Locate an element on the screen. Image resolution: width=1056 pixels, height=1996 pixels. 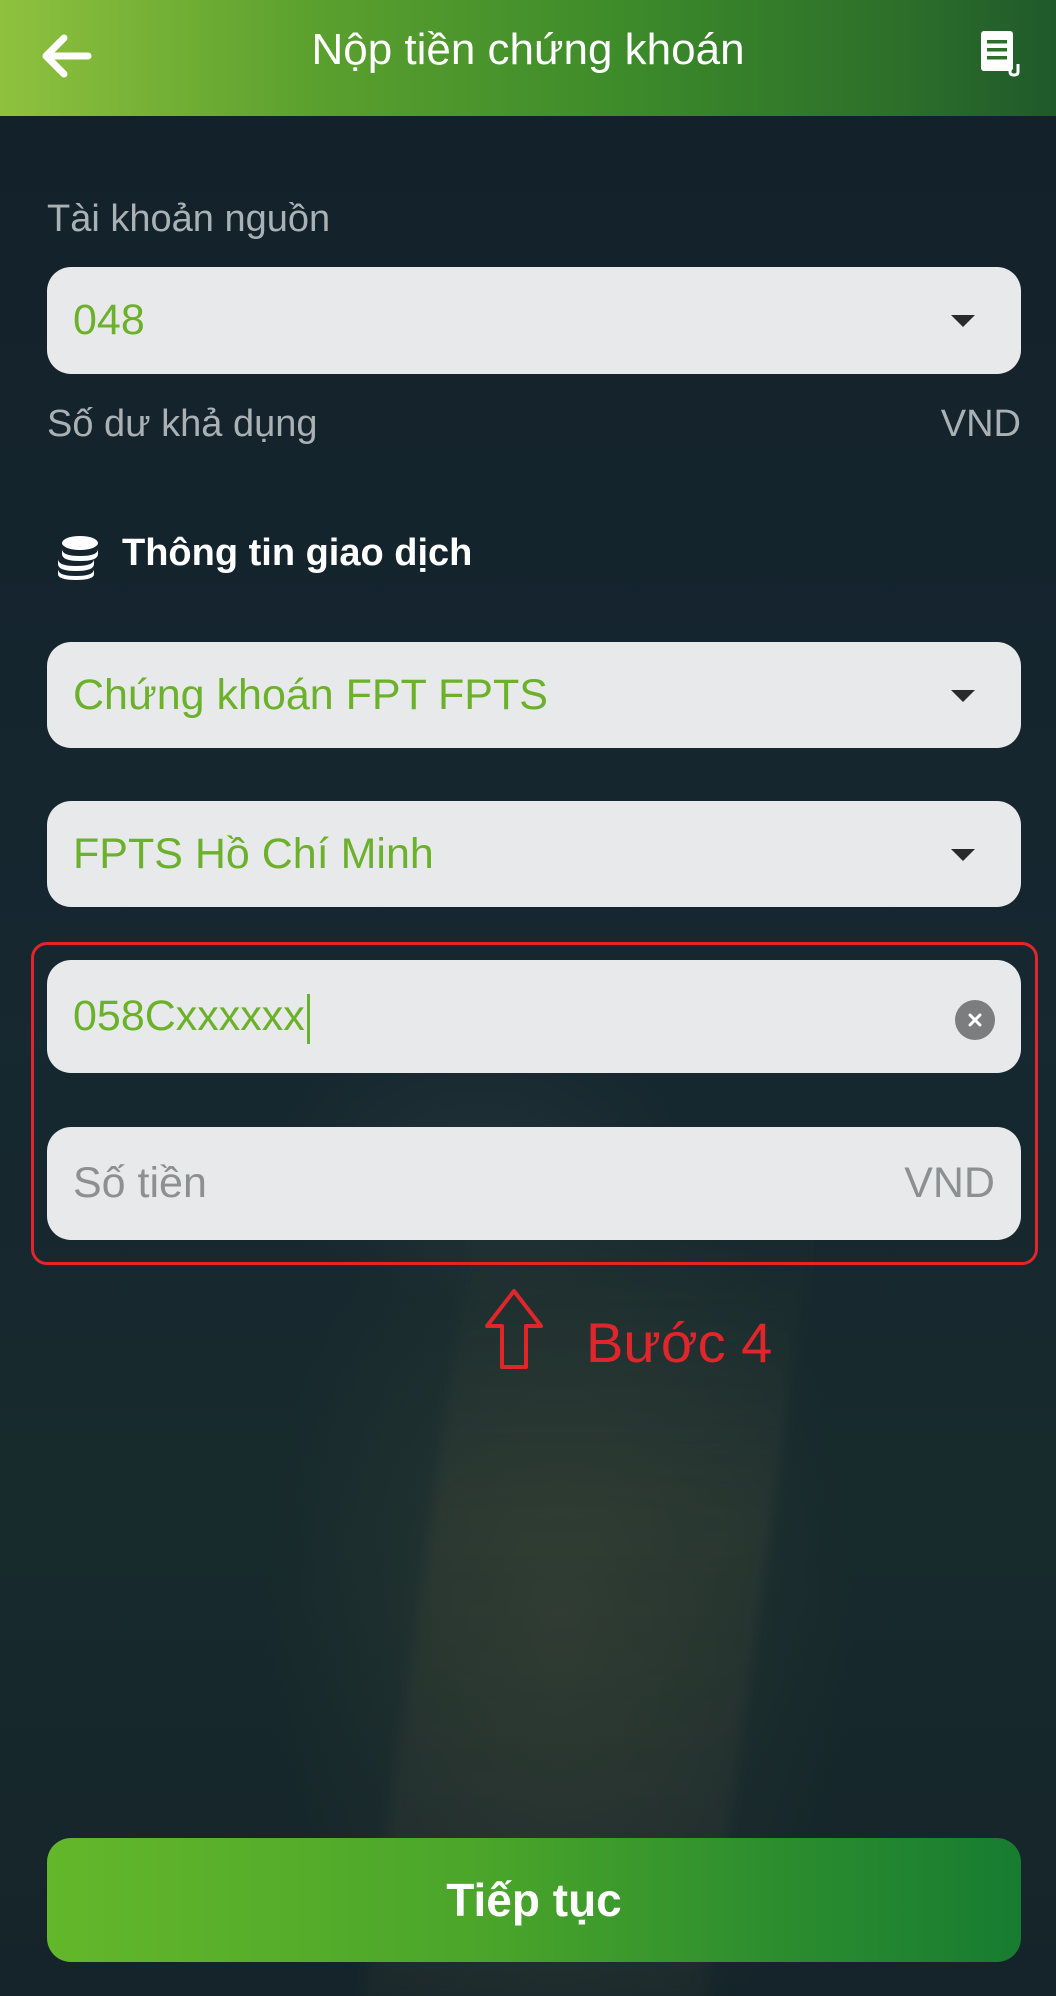
app-header: Nộp tiền chứng khoán is located at coordinates (528, 58).